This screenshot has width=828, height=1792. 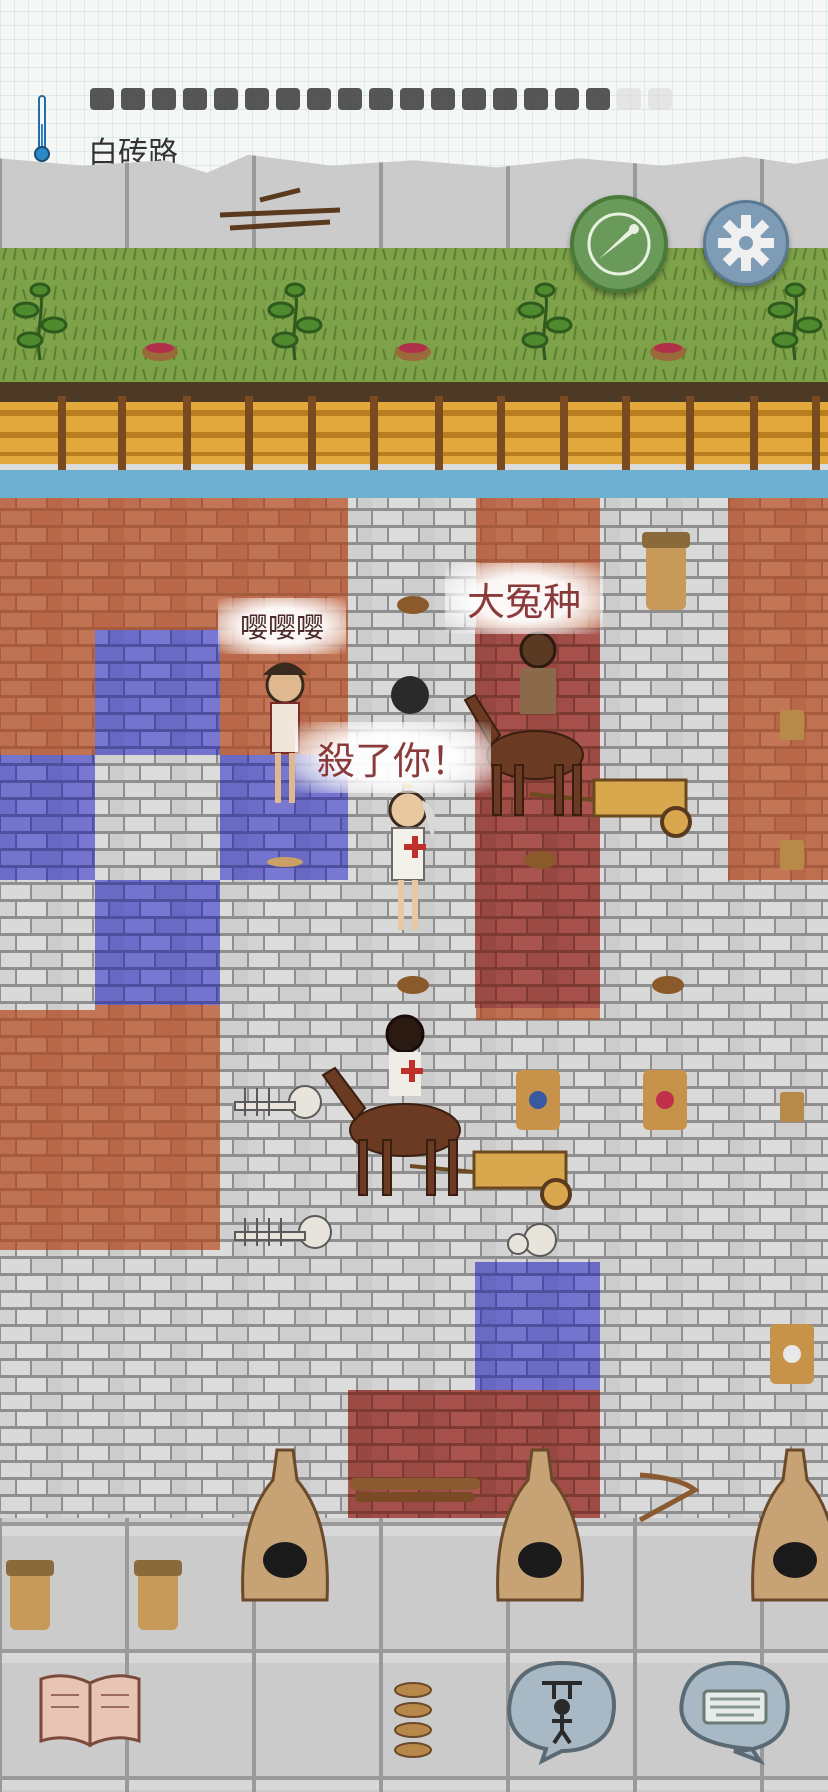 I want to click on compass-button, so click(x=619, y=244).